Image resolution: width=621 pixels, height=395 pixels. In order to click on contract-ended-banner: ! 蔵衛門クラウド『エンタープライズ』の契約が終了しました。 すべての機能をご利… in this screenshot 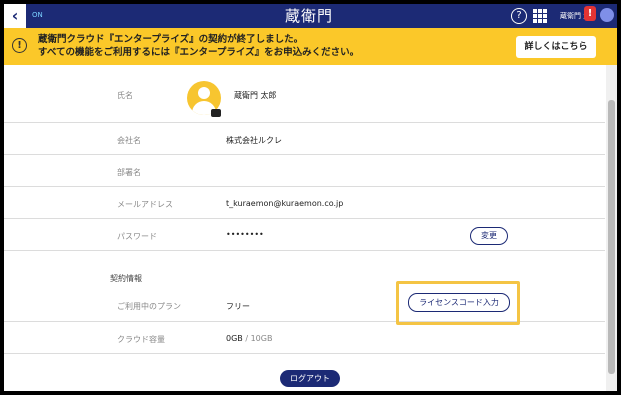, I will do `click(310, 46)`.